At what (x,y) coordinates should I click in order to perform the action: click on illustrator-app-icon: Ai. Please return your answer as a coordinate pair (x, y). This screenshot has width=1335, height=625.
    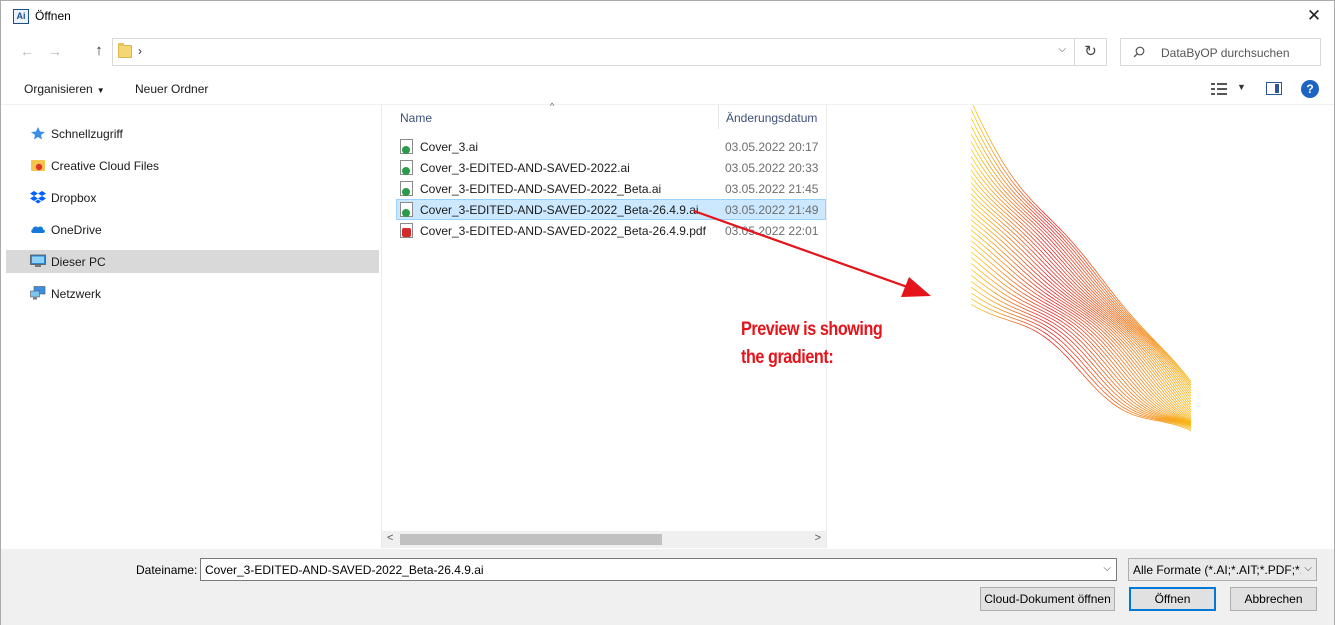
    Looking at the image, I should click on (21, 16).